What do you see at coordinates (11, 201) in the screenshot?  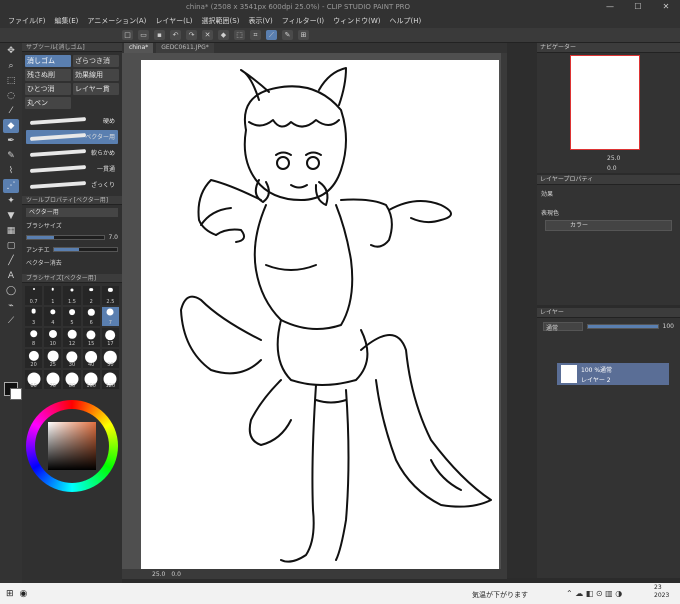 I see `decoration-icon: ✦` at bounding box center [11, 201].